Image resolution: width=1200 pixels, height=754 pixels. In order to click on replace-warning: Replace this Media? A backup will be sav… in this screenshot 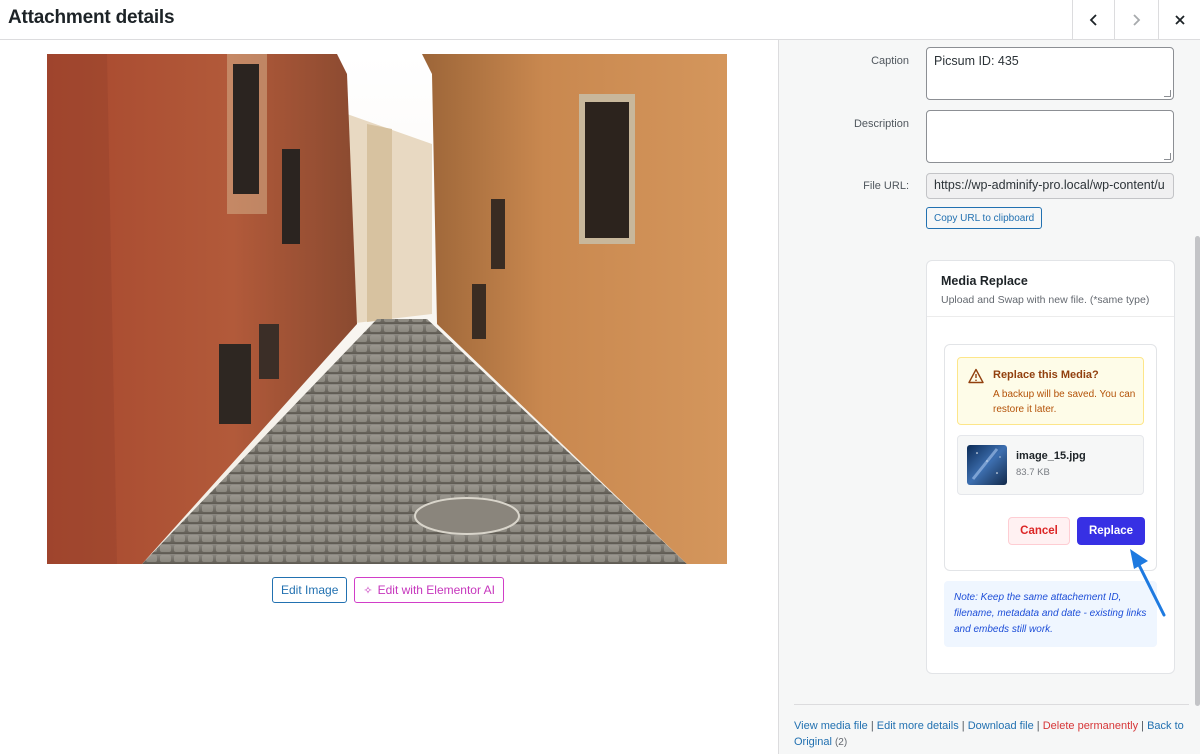, I will do `click(1050, 391)`.